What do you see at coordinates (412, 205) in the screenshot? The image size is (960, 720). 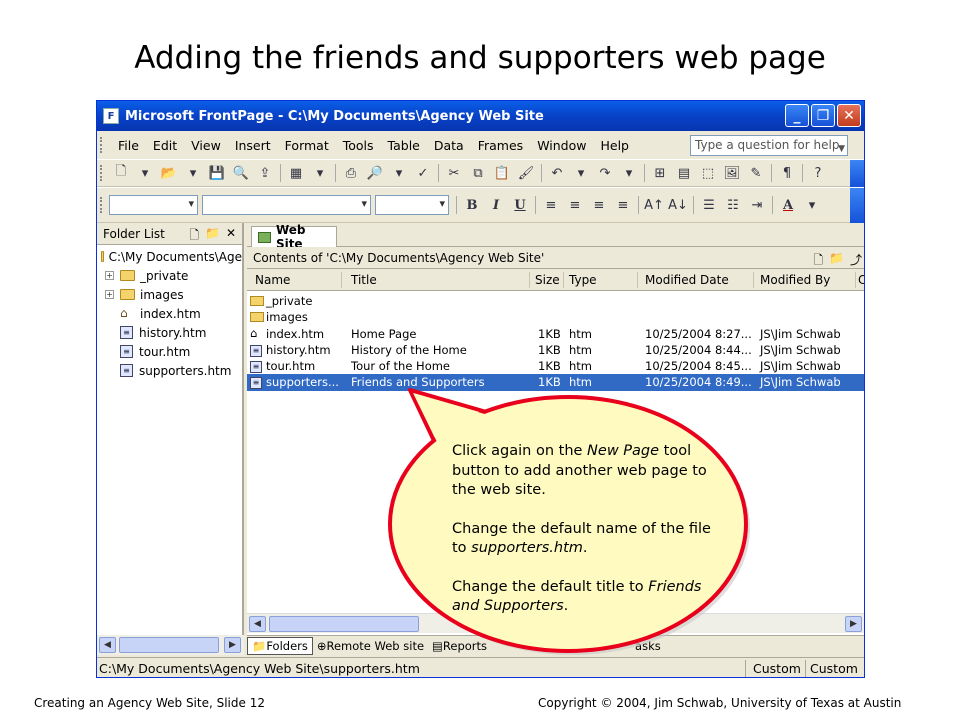 I see `font-size-combo` at bounding box center [412, 205].